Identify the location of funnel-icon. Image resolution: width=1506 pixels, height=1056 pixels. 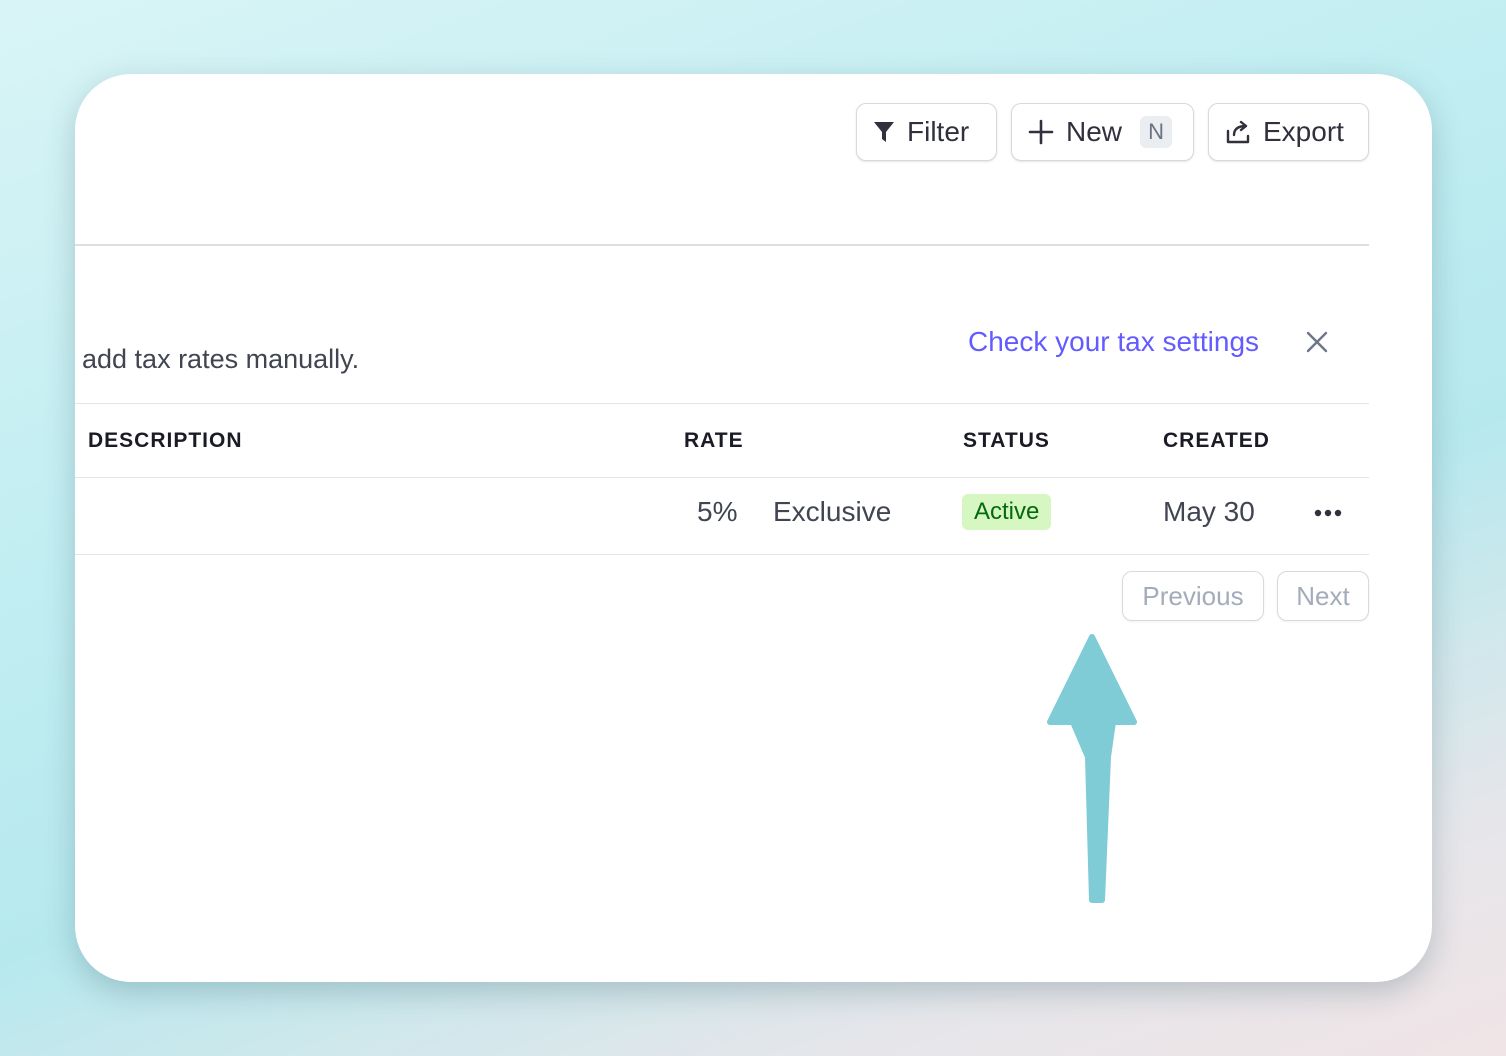
(884, 132).